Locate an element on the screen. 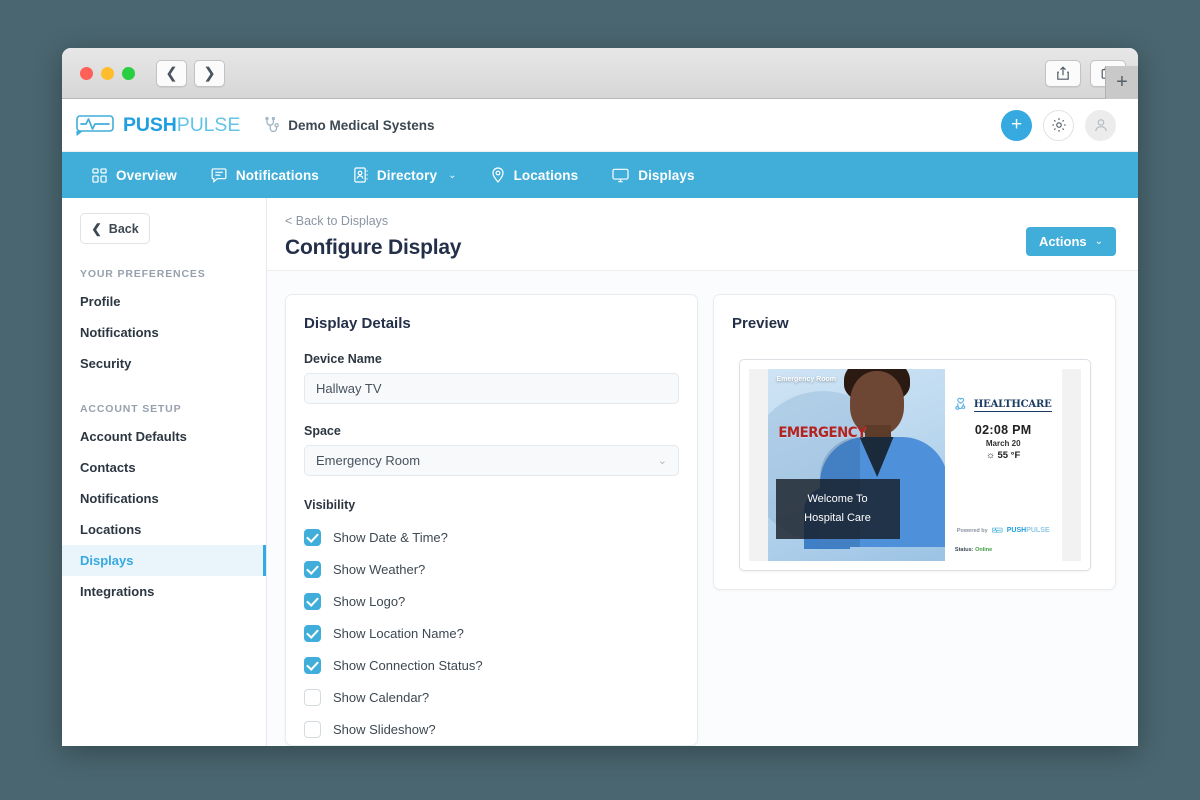 Image resolution: width=1200 pixels, height=800 pixels. space-select: Emergency Room ⌄ is located at coordinates (491, 460).